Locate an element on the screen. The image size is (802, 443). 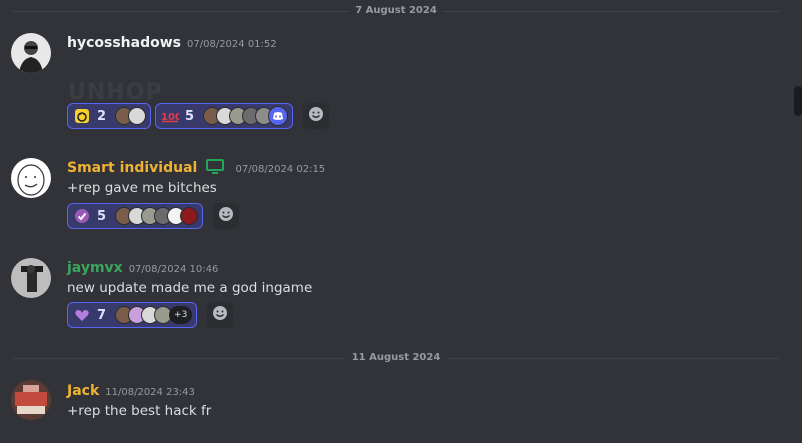
username: hycosshadows is located at coordinates (124, 43).